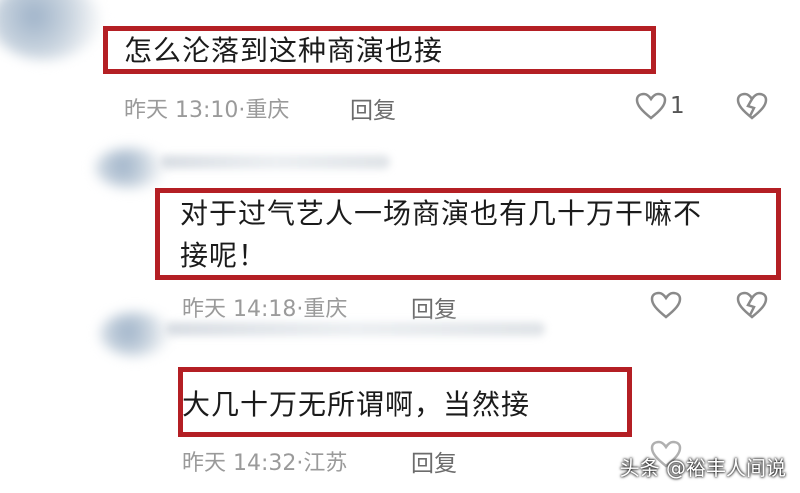  I want to click on watermark: 头条 @裕丰人间说, so click(702, 468).